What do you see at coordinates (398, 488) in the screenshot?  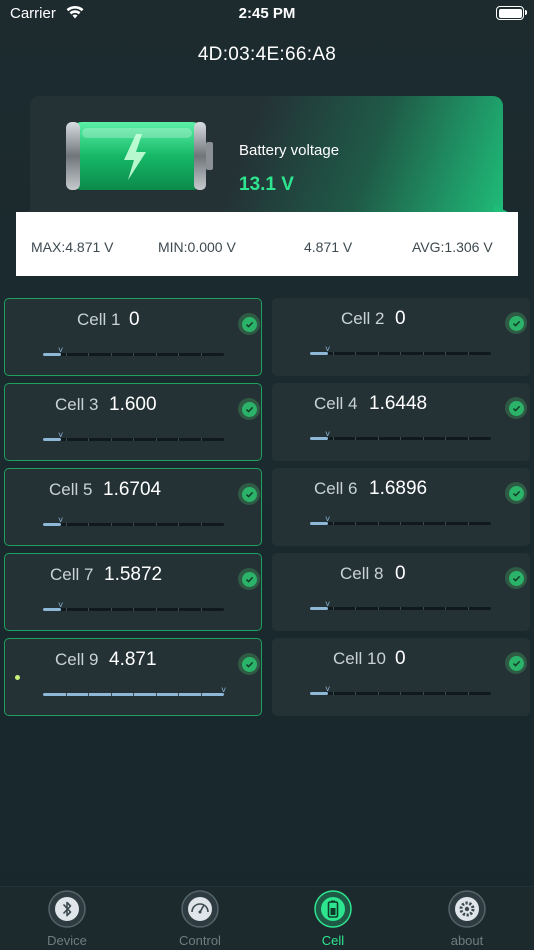 I see `cell-voltage-value: 1.6896` at bounding box center [398, 488].